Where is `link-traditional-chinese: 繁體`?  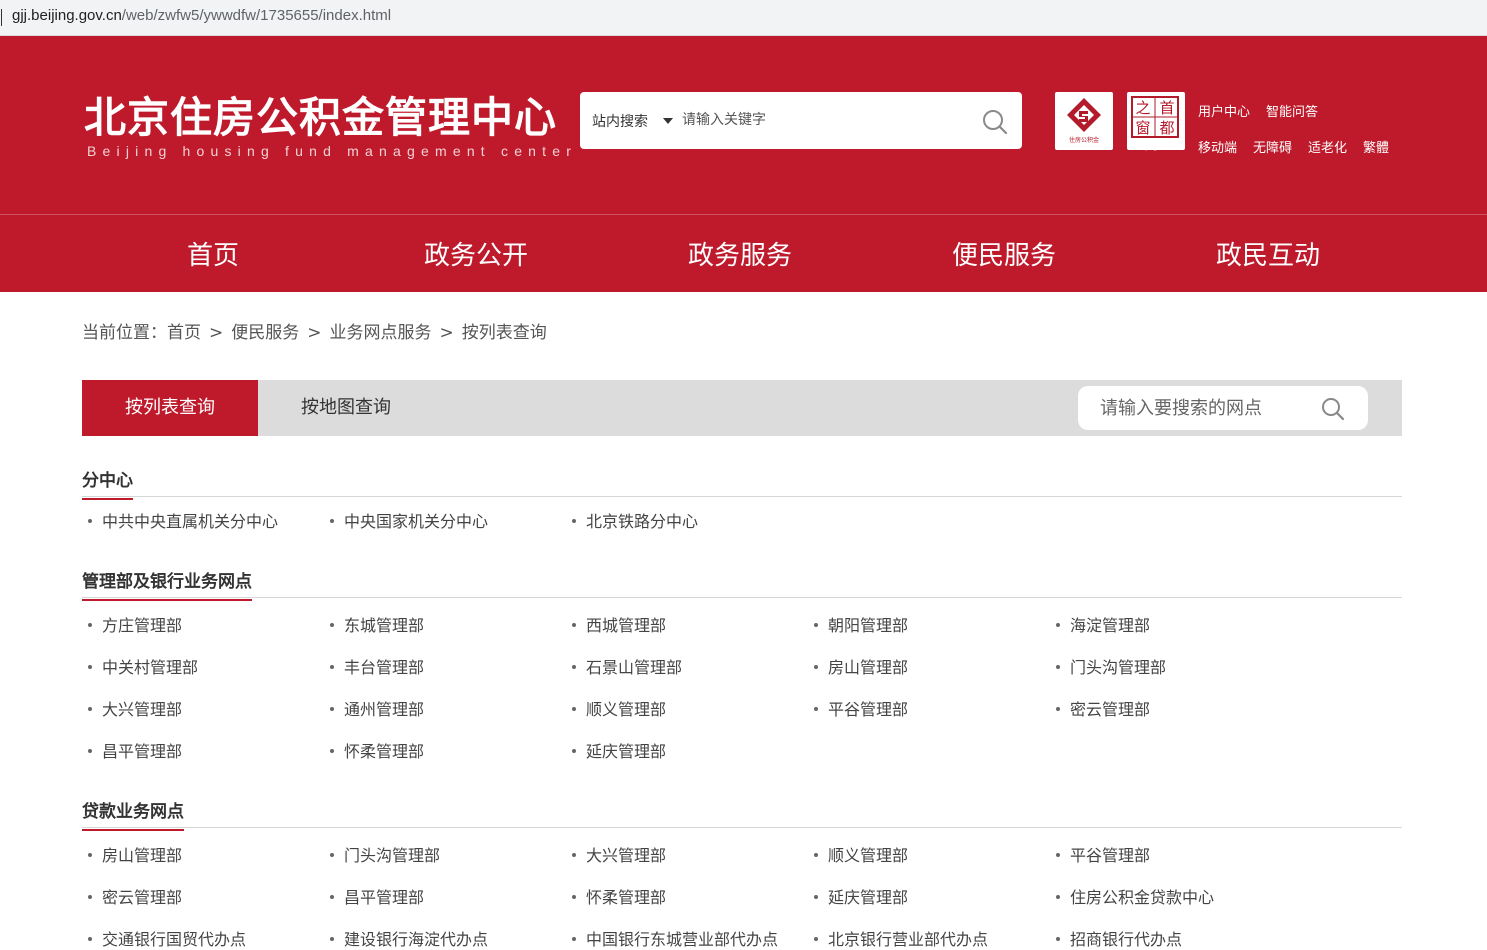 link-traditional-chinese: 繁體 is located at coordinates (1376, 146).